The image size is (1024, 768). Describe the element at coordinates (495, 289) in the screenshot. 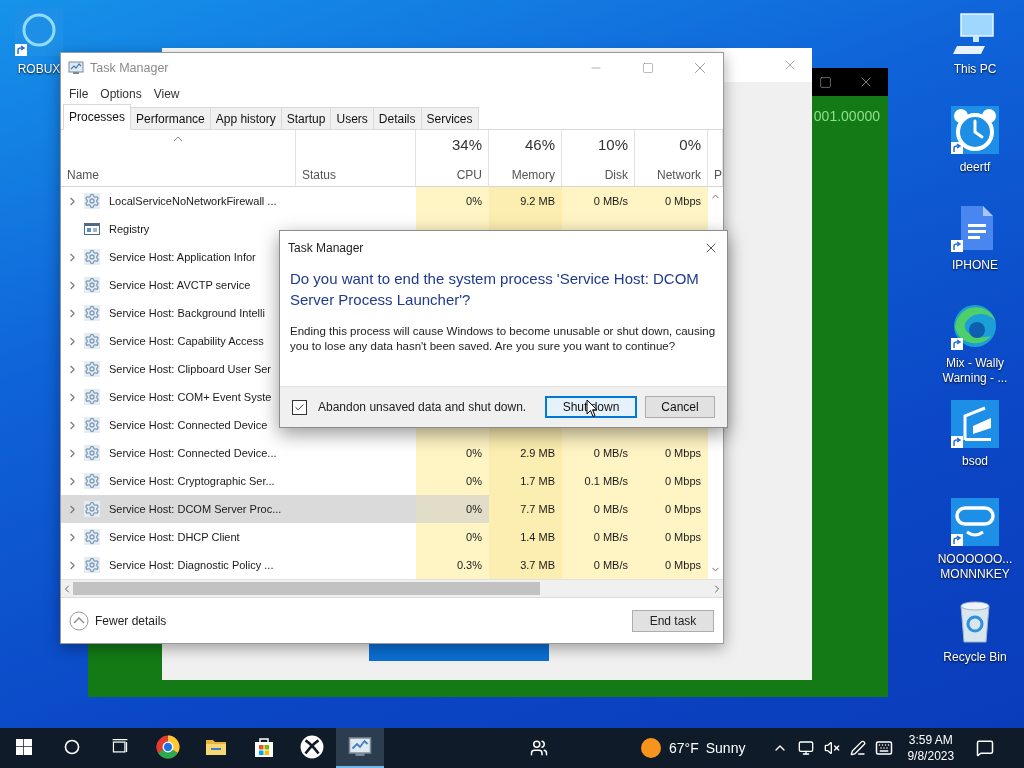

I see `dialog-heading: Do you want to end the system process 'Service Host: DCOM Server Process Launcher'?` at that location.